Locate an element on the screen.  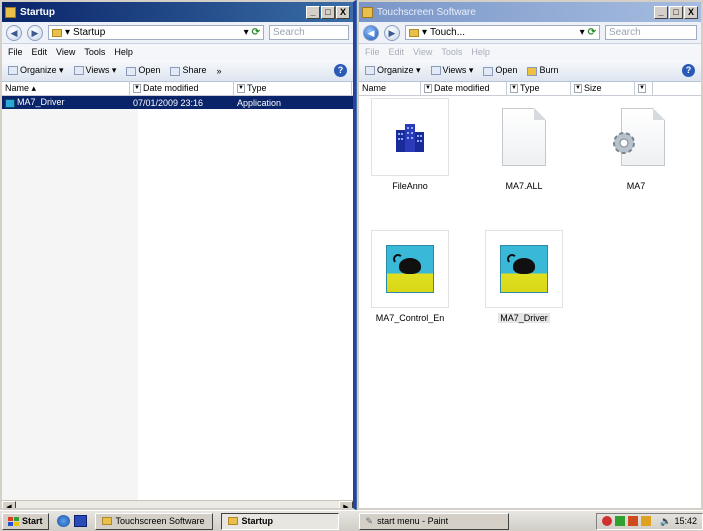
speaker-icon: 🔈 is located at coordinates (665, 521).